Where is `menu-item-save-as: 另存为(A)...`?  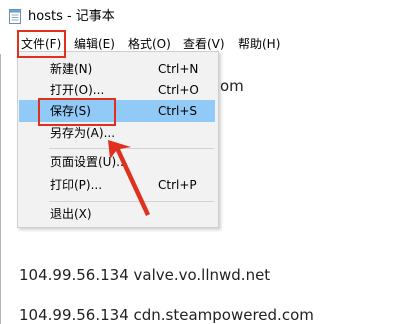 menu-item-save-as: 另存为(A)... is located at coordinates (117, 133).